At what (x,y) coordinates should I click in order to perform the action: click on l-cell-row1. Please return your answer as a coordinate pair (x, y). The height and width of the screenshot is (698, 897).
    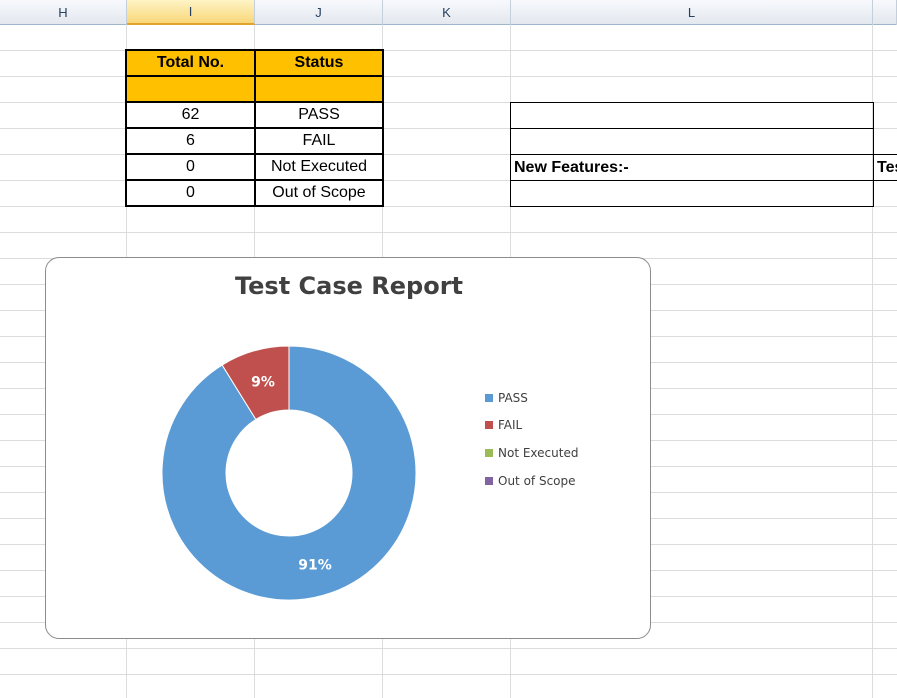
    Looking at the image, I should click on (692, 115).